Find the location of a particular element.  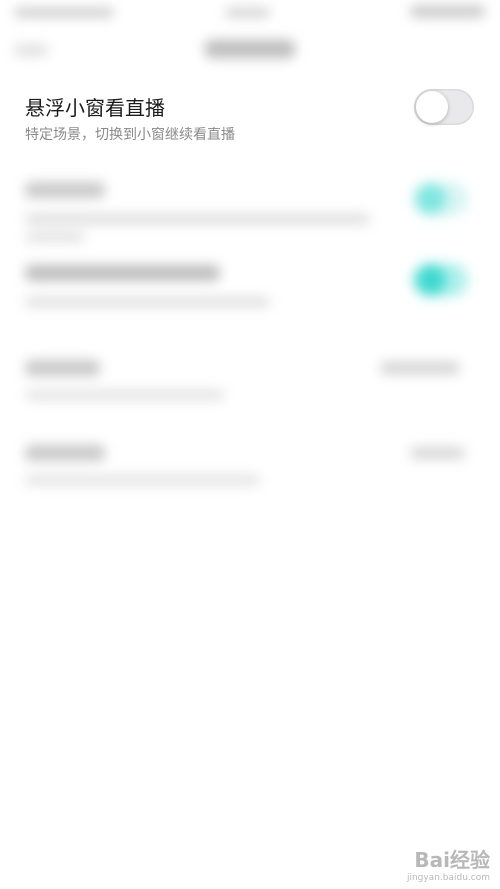

watermark: Bai经验 jingyan.baidu.com is located at coordinates (448, 863).